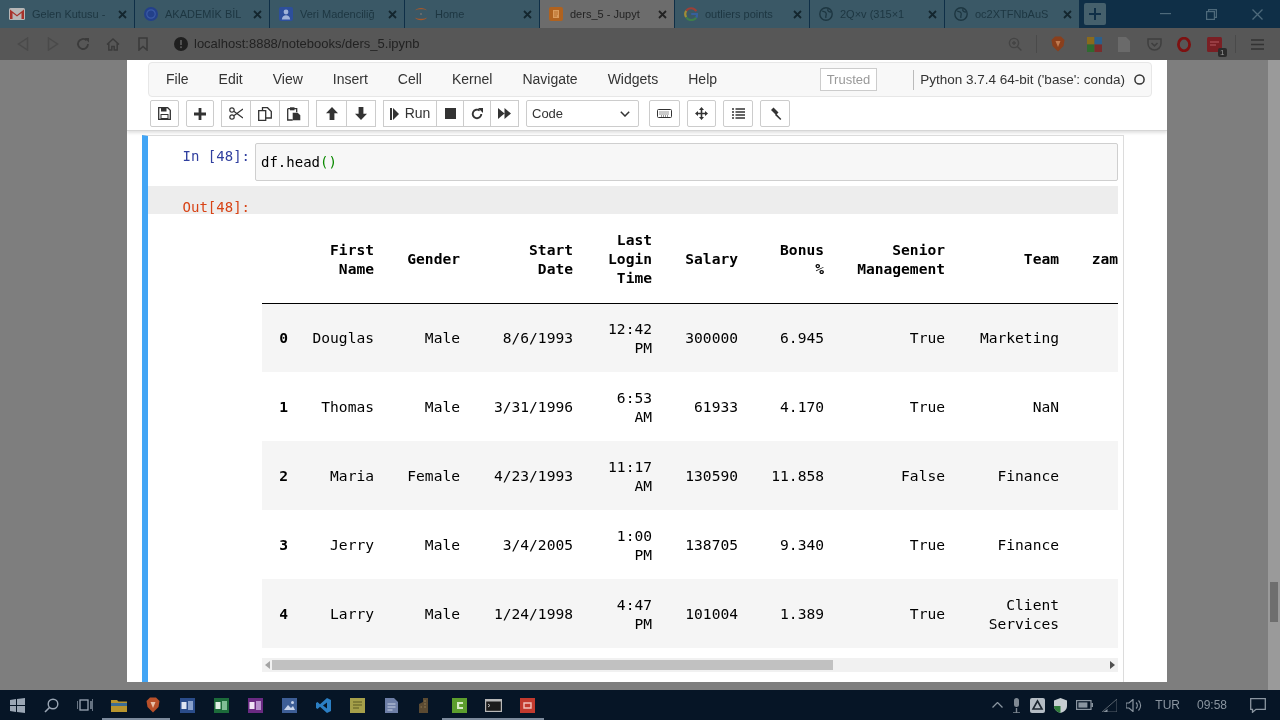 Image resolution: width=1280 pixels, height=720 pixels. I want to click on menu-item: Cell, so click(409, 79).